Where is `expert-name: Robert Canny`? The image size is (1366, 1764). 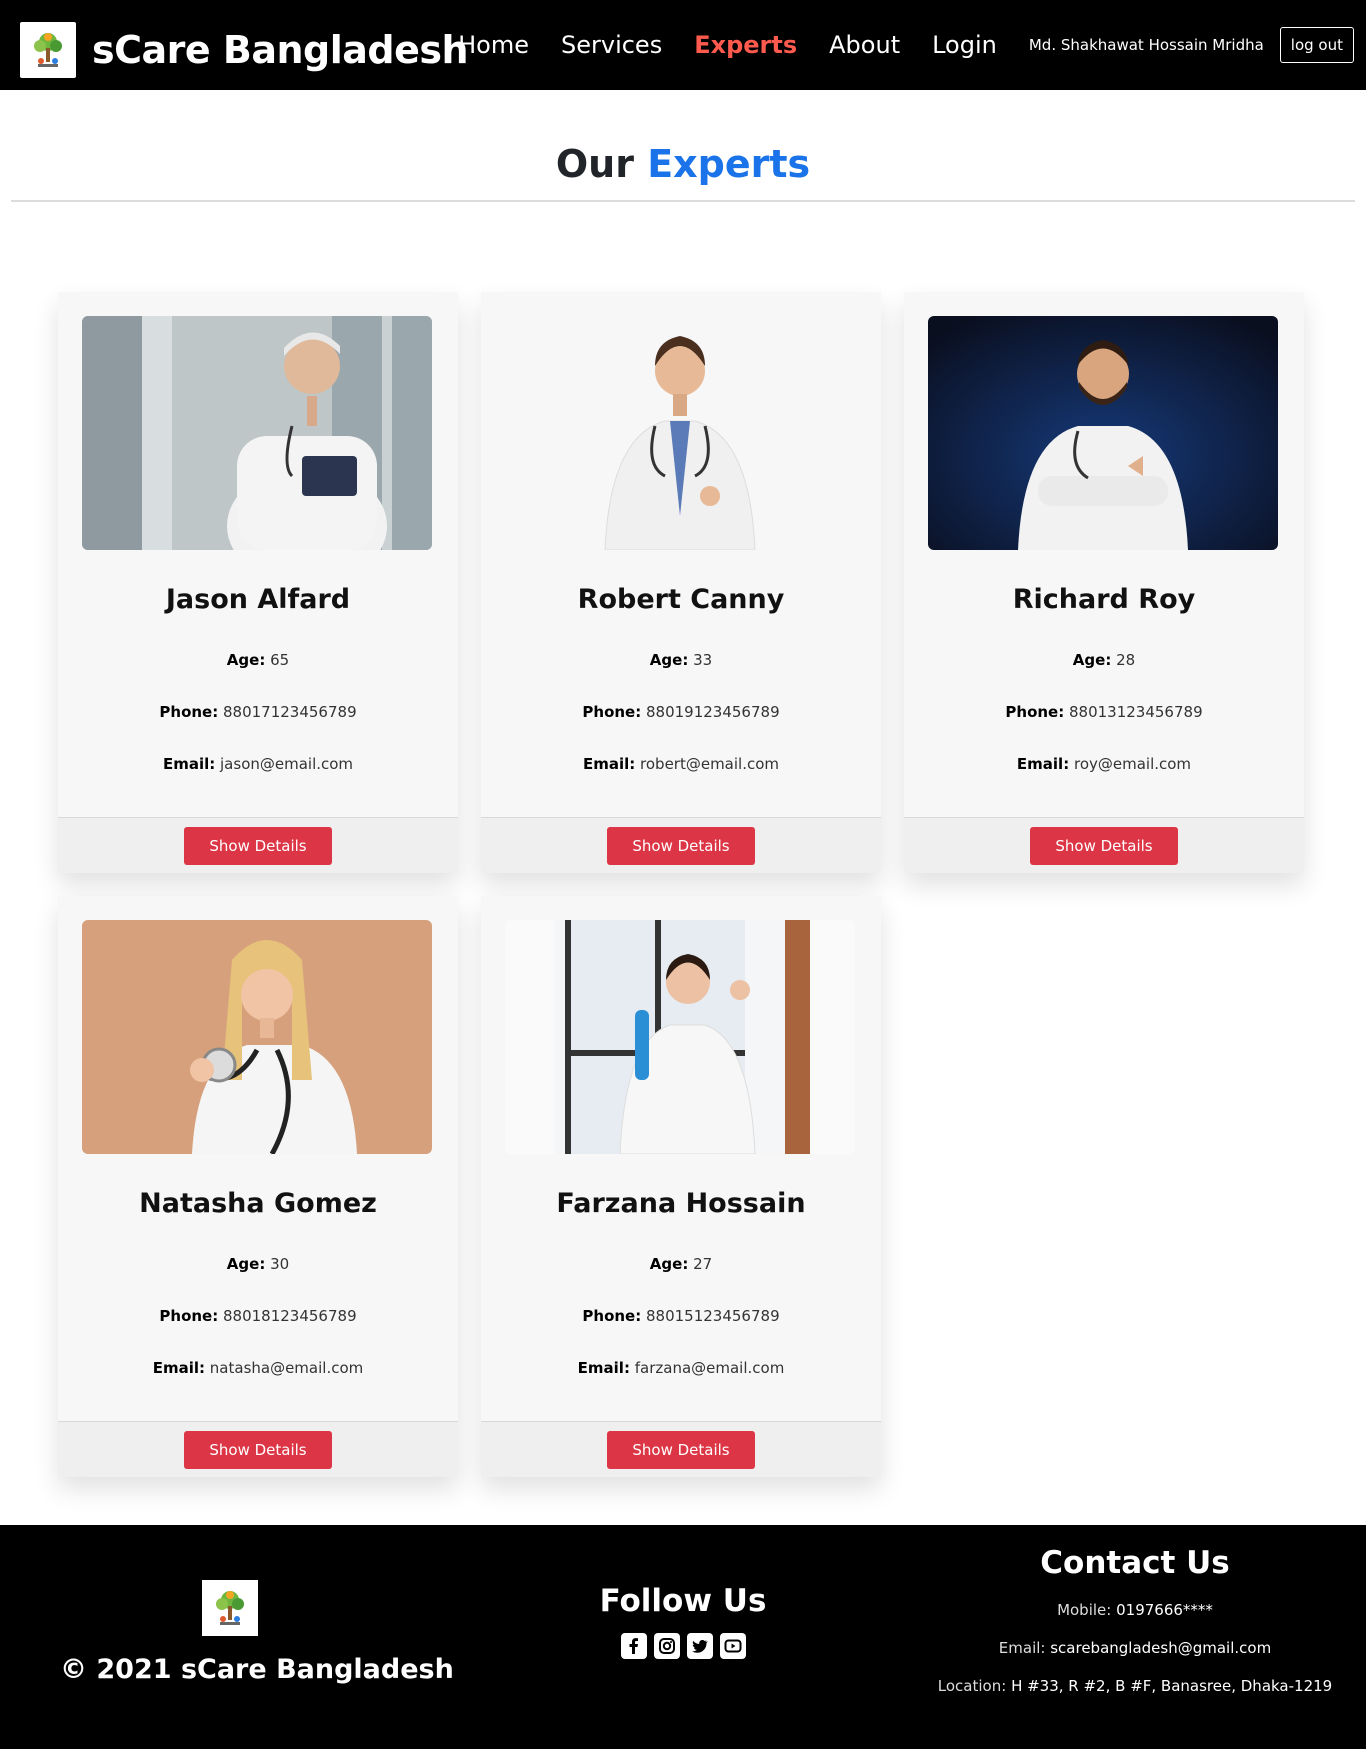
expert-name: Robert Canny is located at coordinates (681, 599).